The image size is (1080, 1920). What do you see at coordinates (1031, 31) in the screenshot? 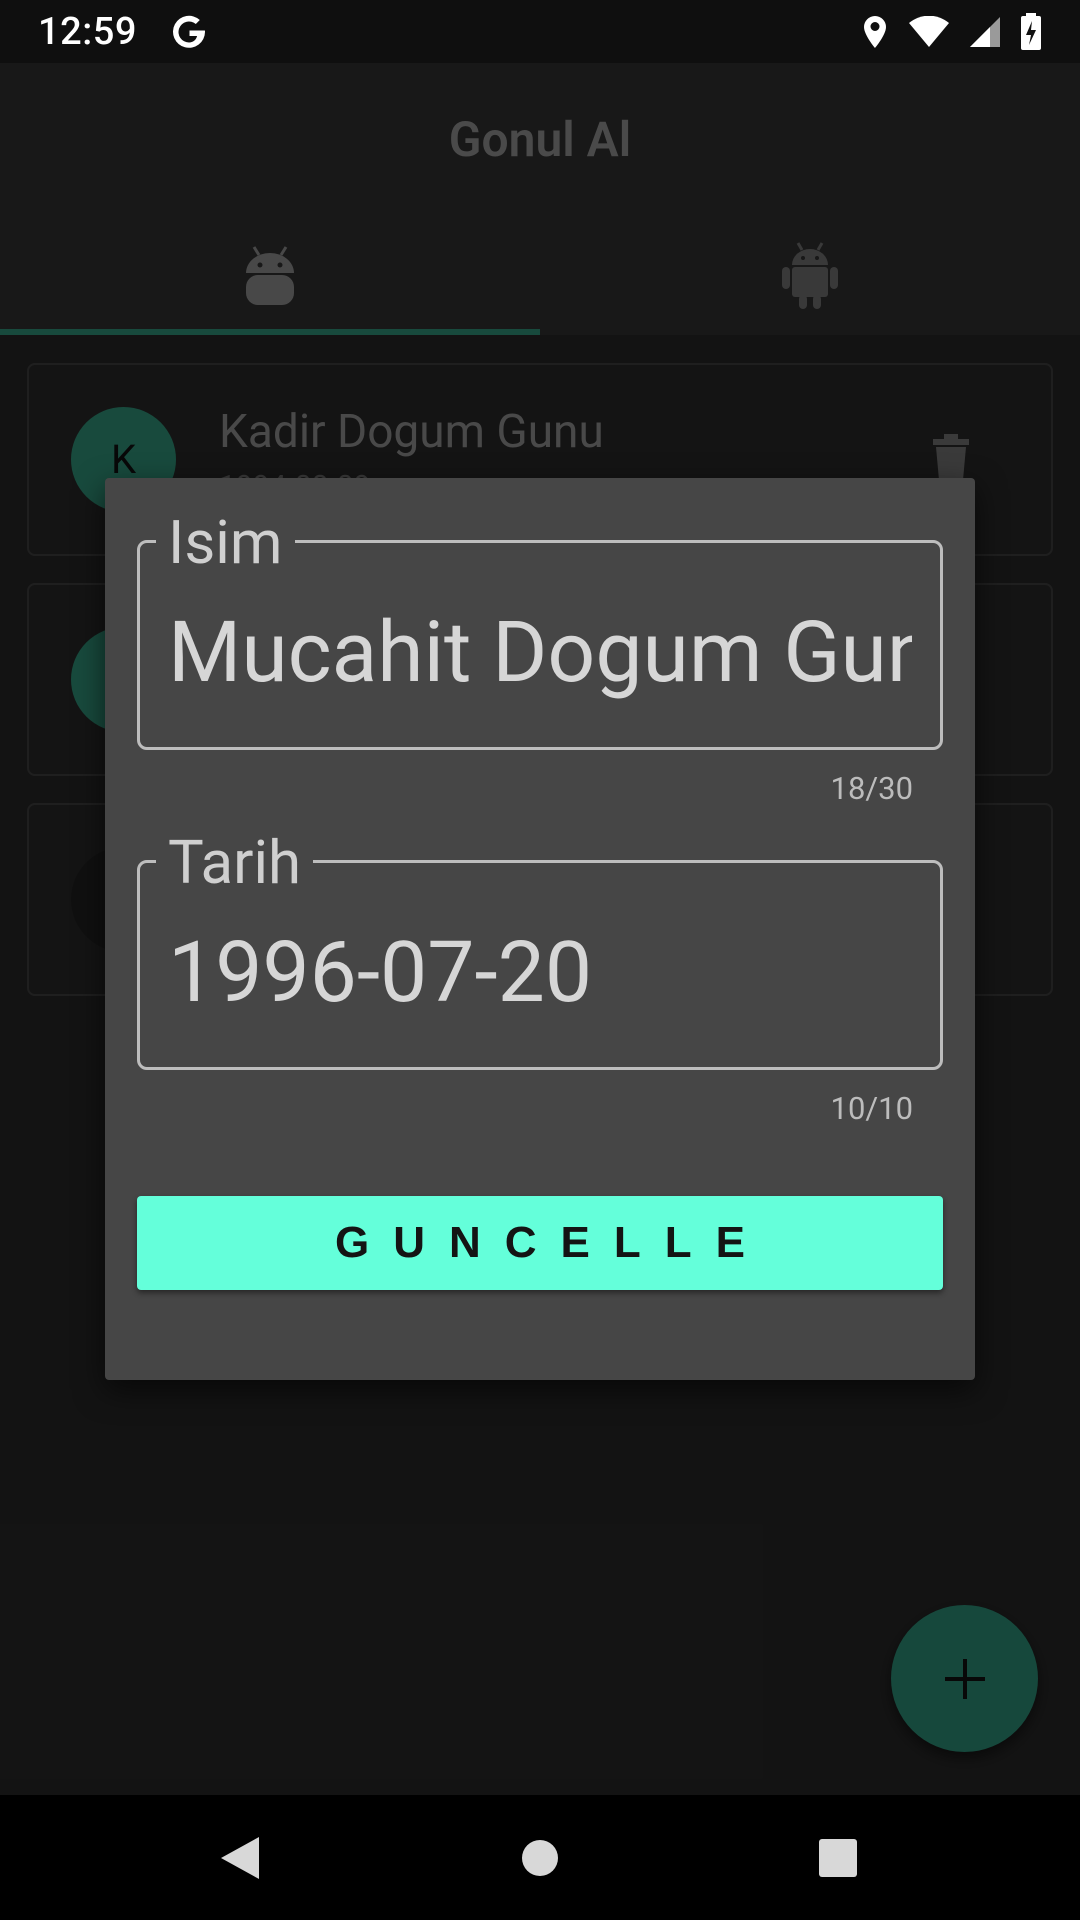
I see `battery-charging-icon` at bounding box center [1031, 31].